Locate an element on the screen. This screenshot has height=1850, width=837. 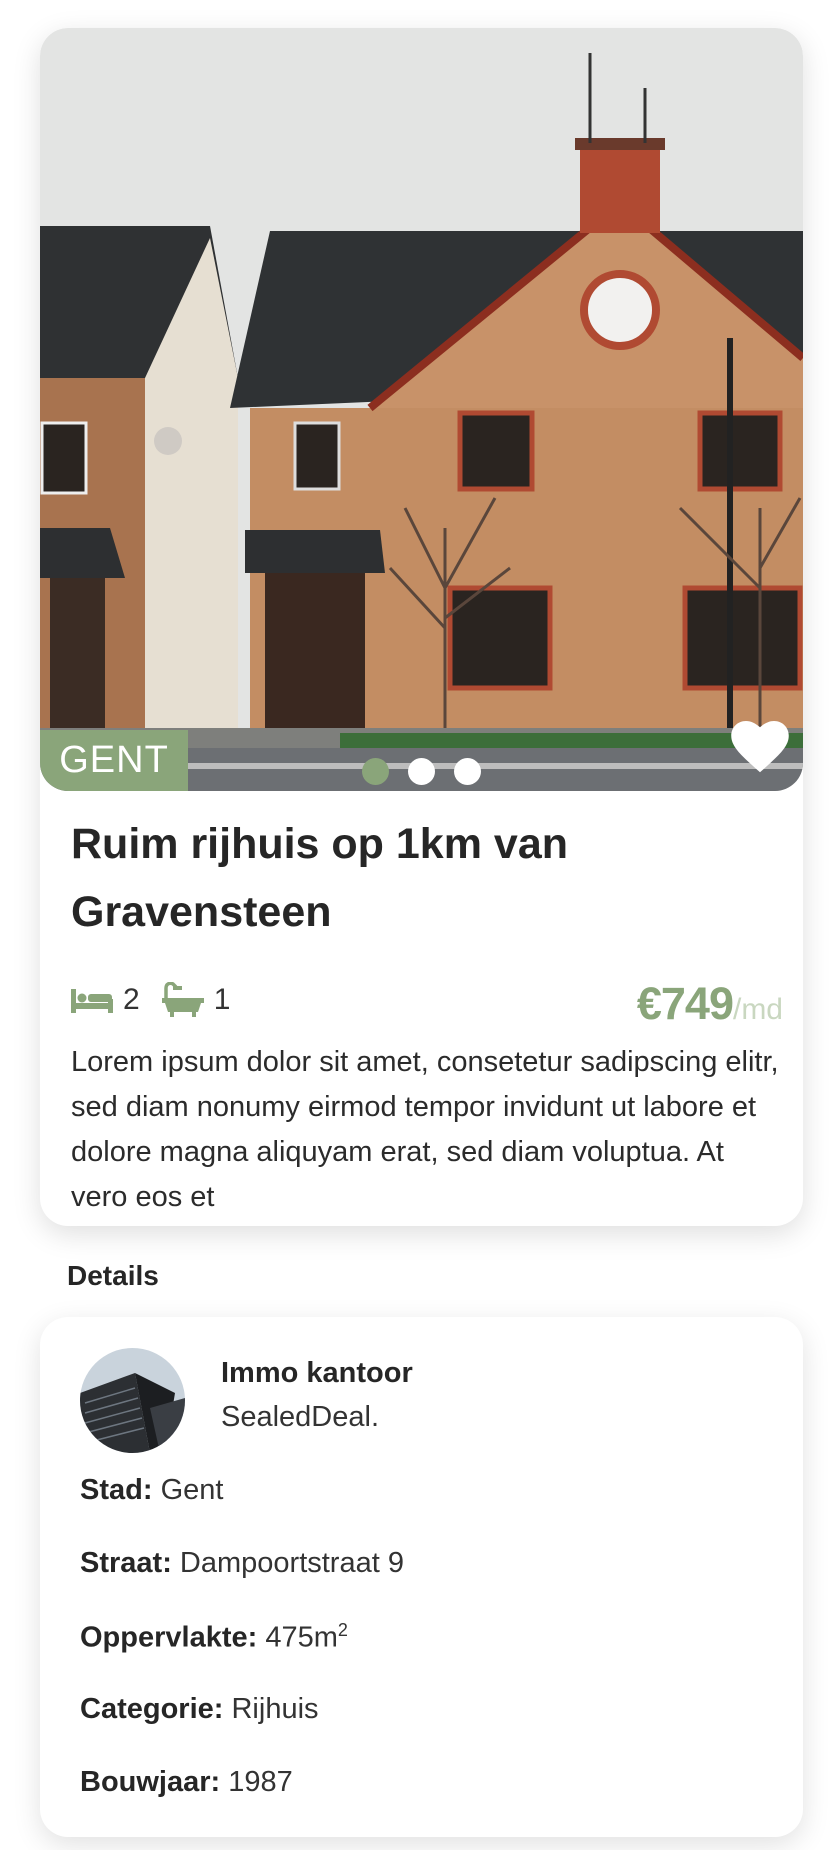
heart-icon is located at coordinates (760, 747).